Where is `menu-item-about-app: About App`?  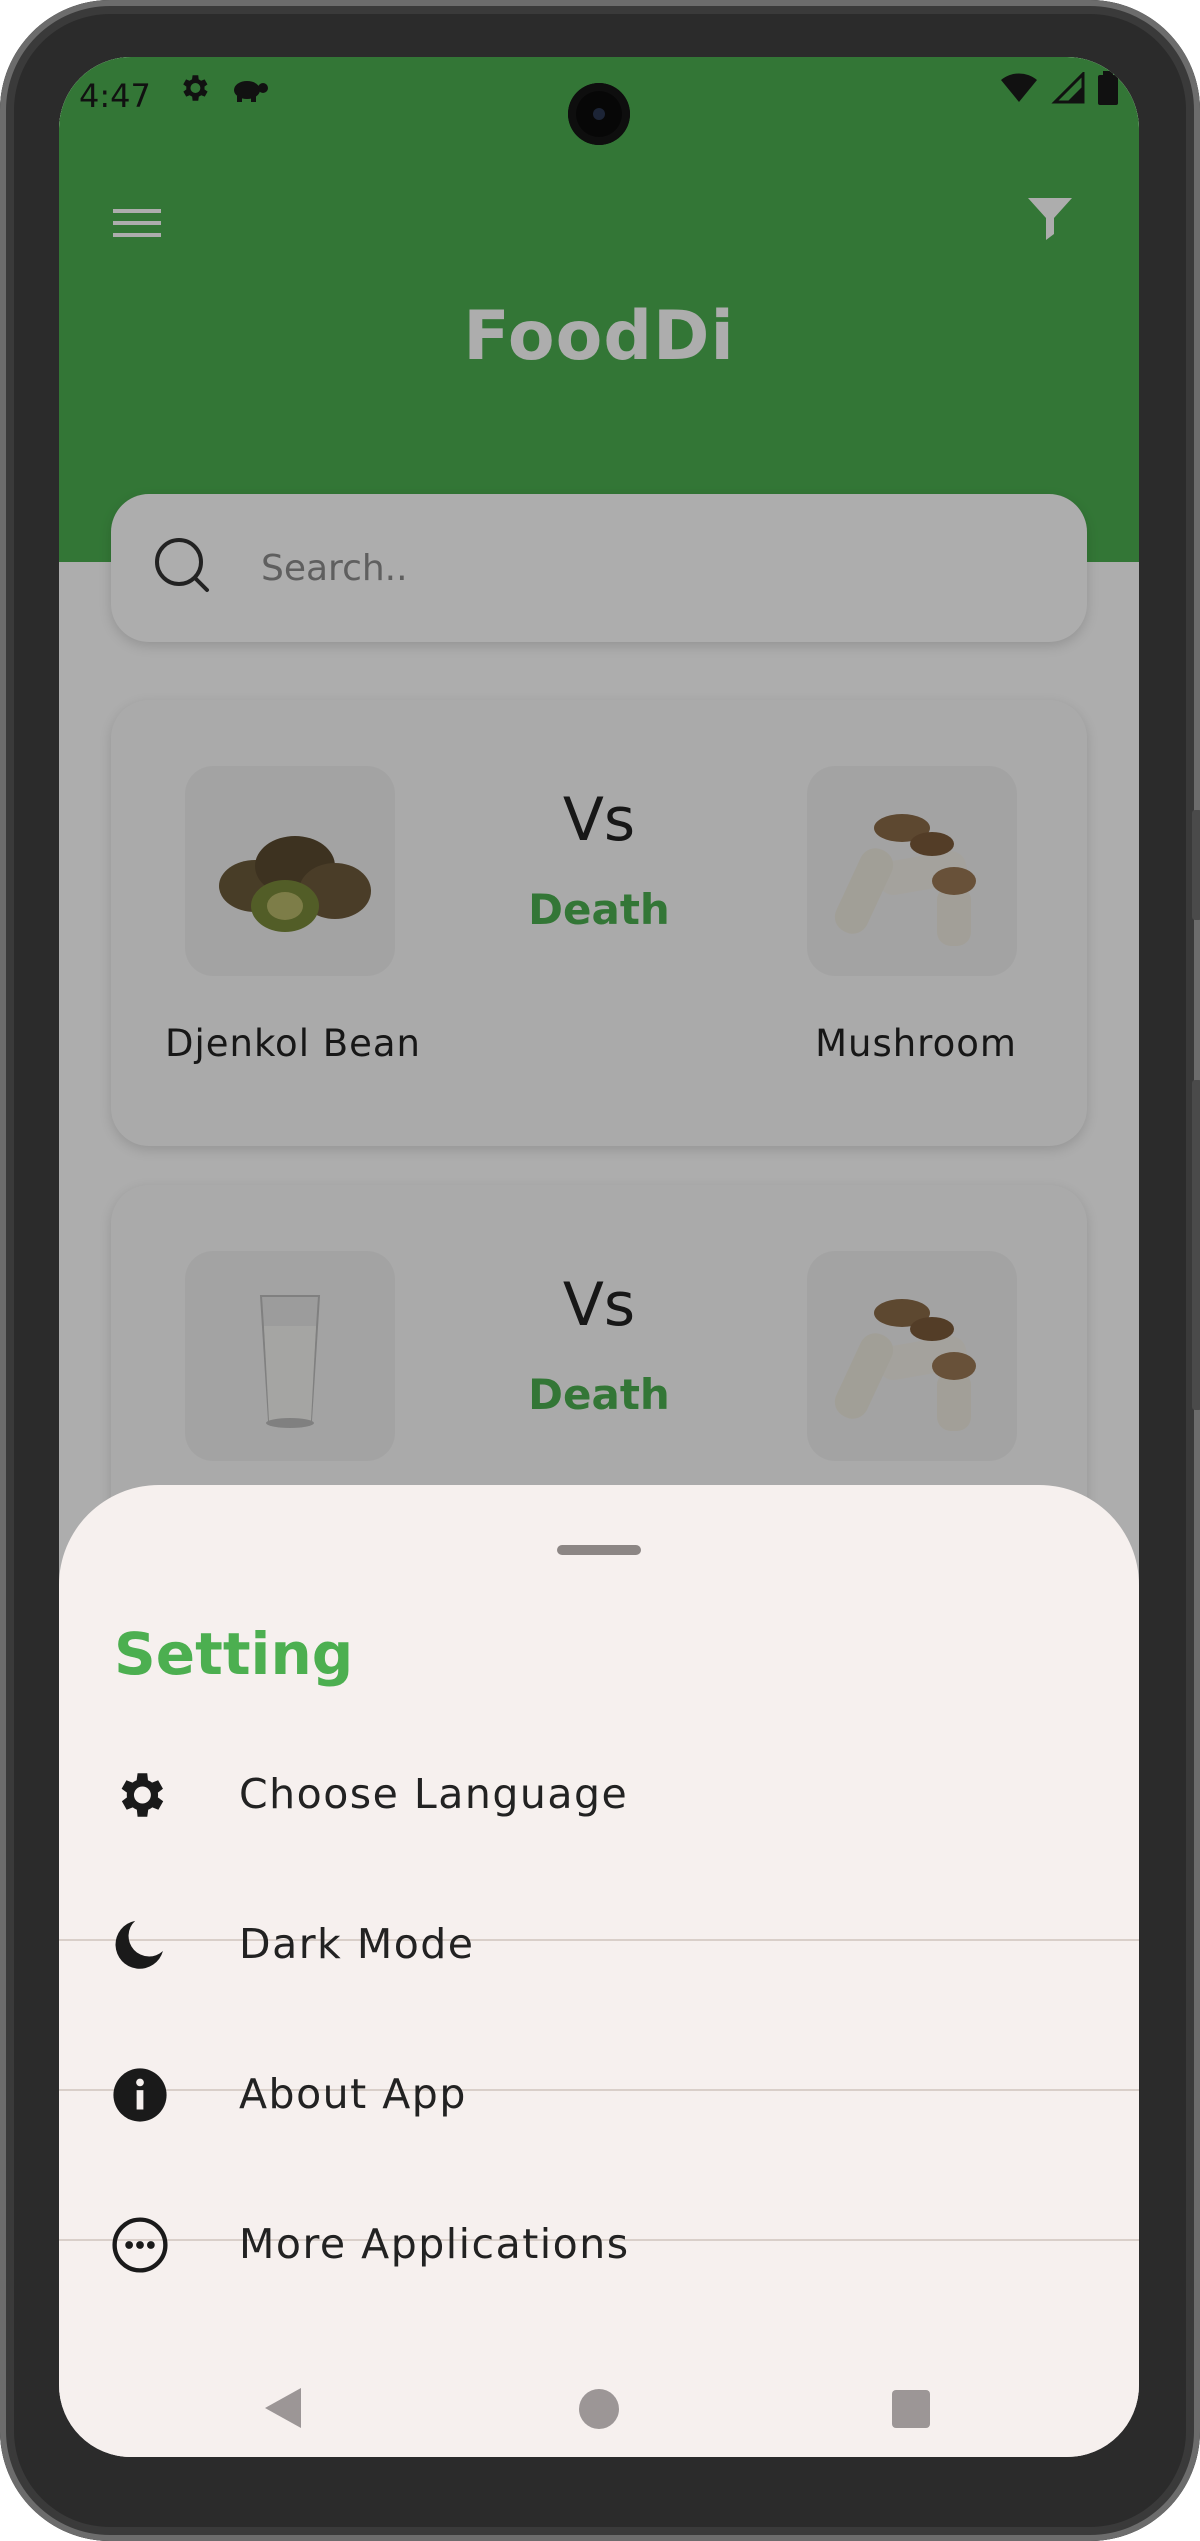 menu-item-about-app: About App is located at coordinates (599, 2093).